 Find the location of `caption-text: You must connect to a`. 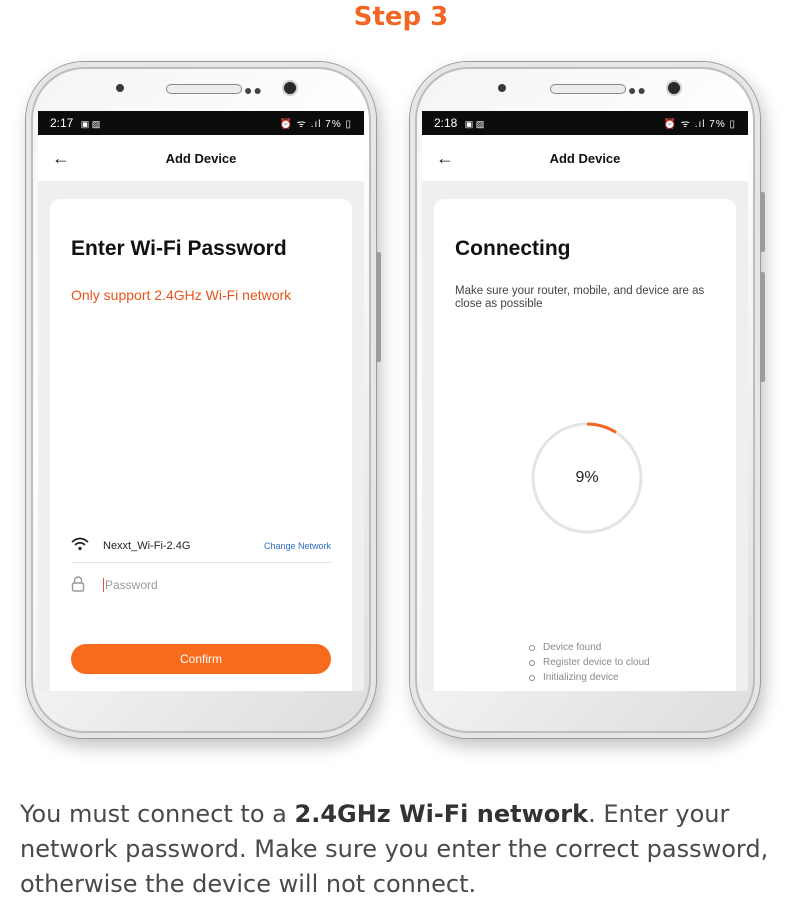

caption-text: You must connect to a is located at coordinates (157, 814).